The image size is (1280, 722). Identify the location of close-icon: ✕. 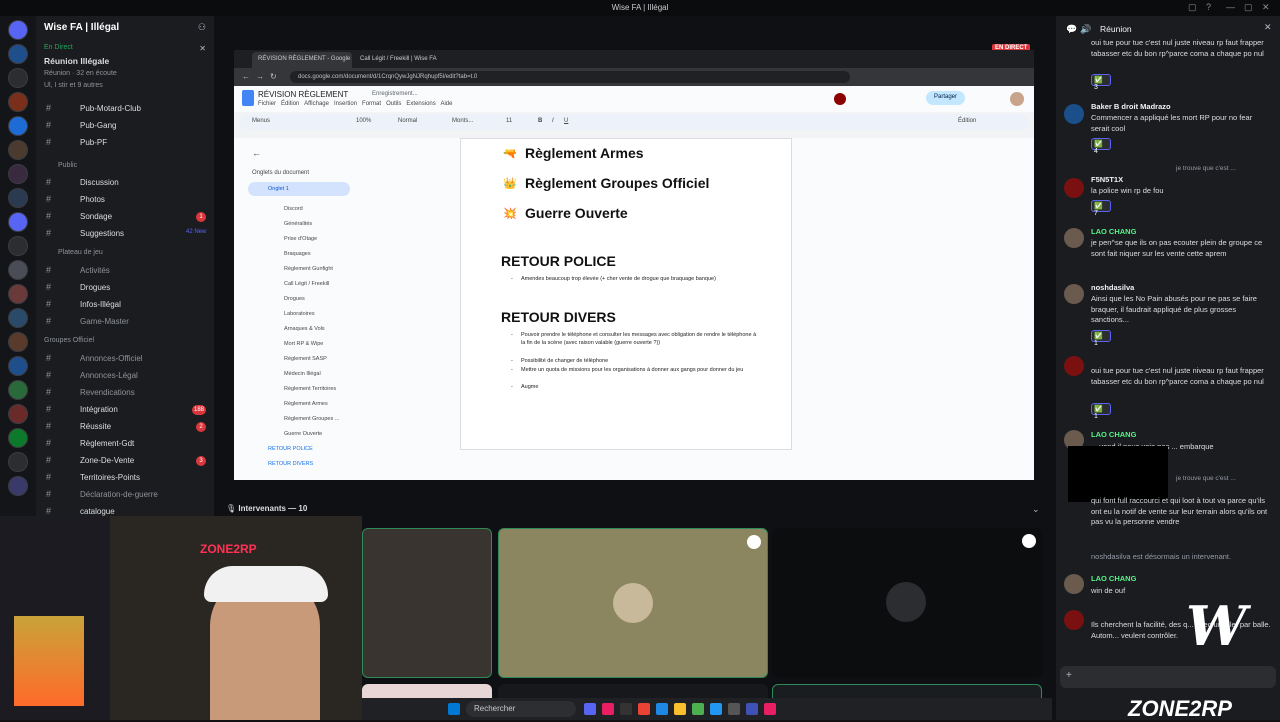
(202, 48).